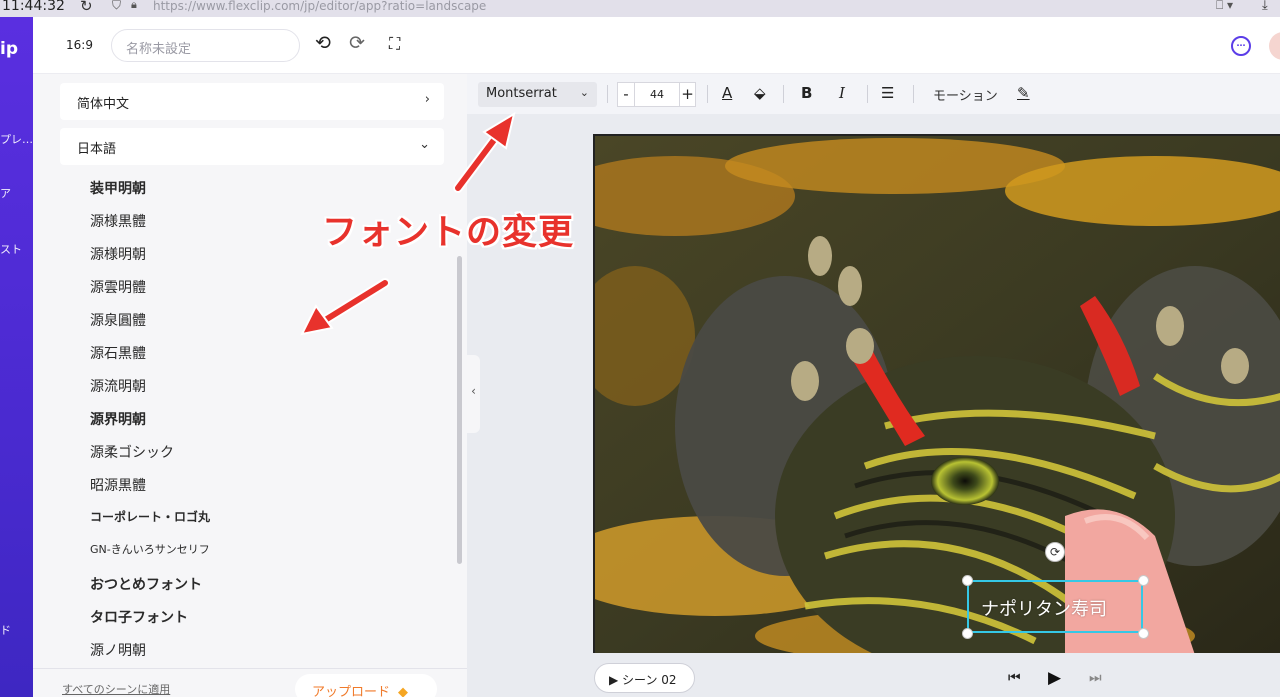 The image size is (1280, 697). What do you see at coordinates (11, 249) in the screenshot?
I see `nav-item-text: スト` at bounding box center [11, 249].